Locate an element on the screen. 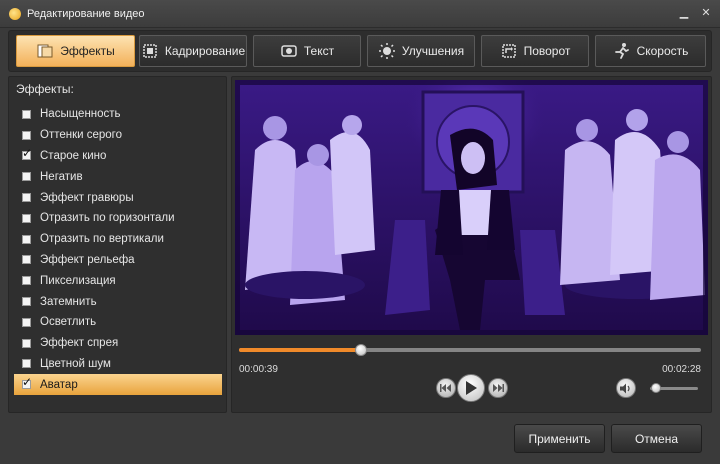  effect-label: Отразить по вертикали is located at coordinates (102, 239).